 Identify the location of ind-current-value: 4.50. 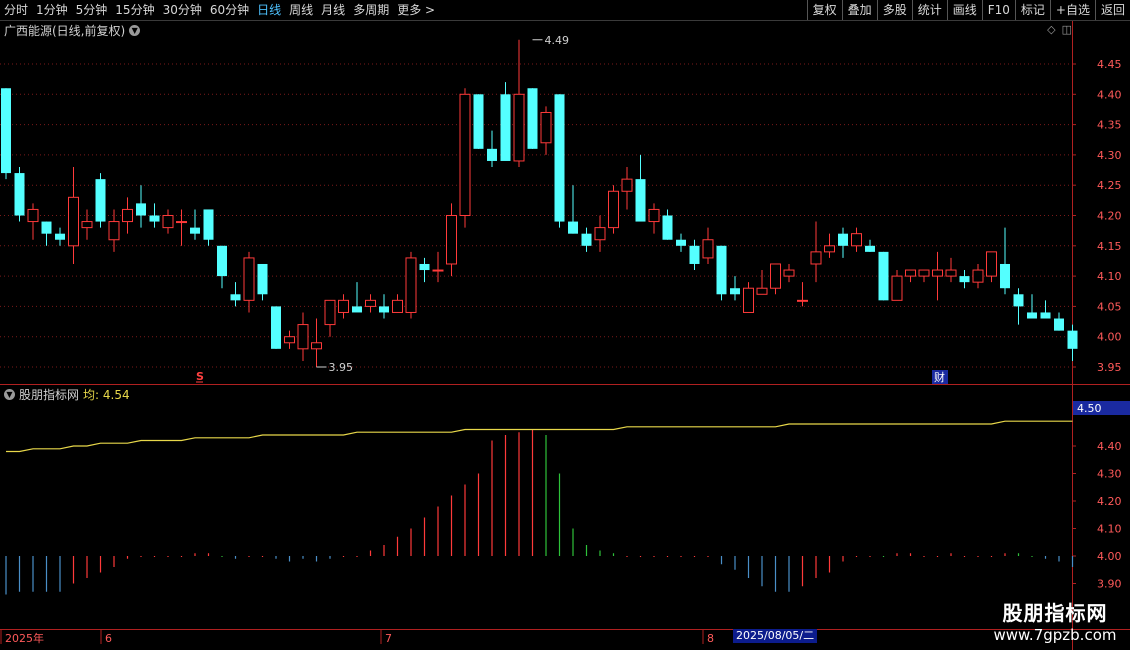
(1089, 408).